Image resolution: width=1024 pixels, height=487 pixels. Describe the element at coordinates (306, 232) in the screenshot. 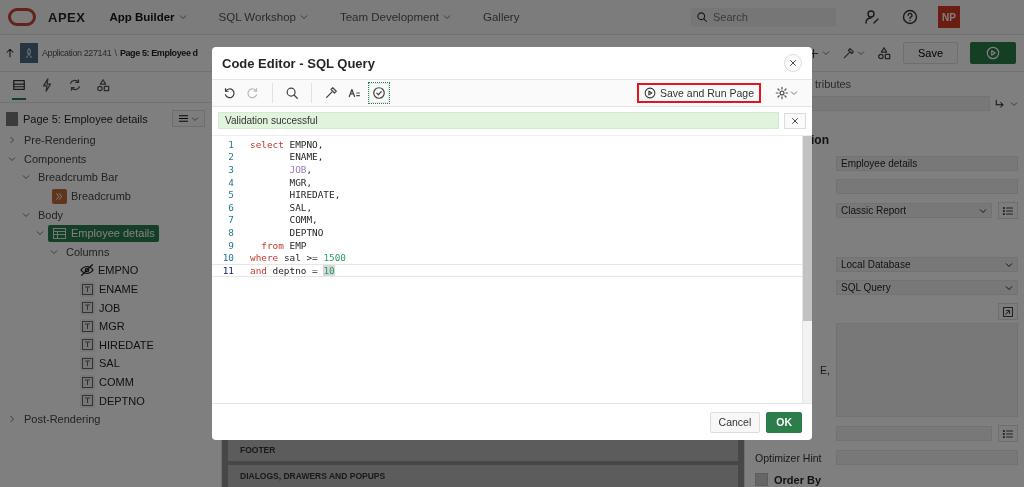

I see `code-line: DEPTNO` at that location.